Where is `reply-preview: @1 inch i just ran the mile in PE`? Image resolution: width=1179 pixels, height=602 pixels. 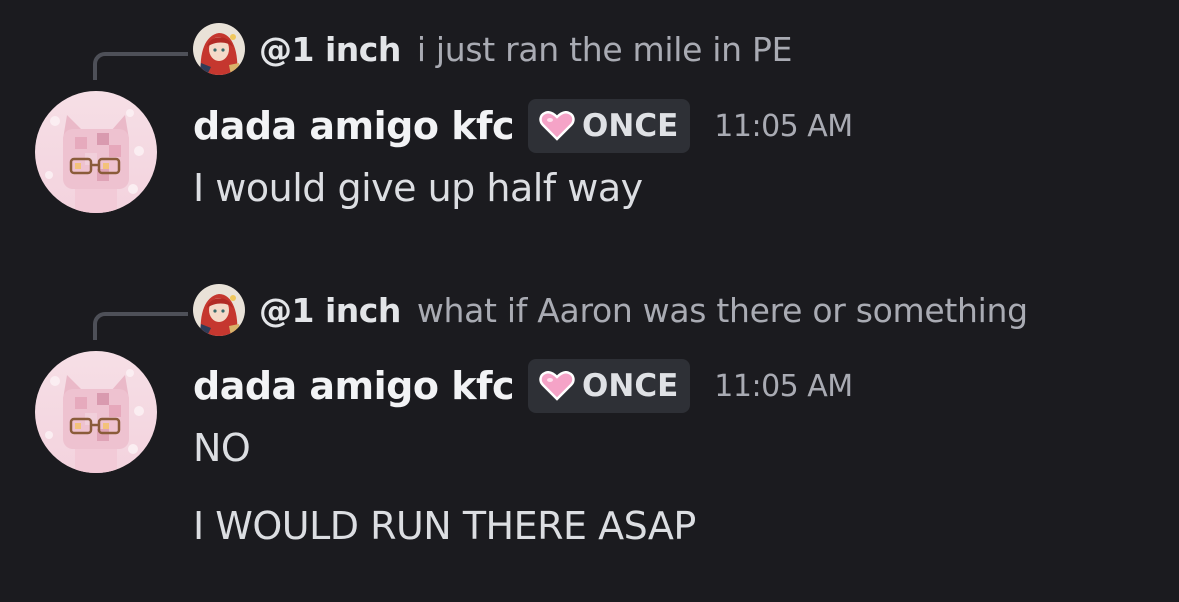
reply-preview: @1 inch i just ran the mile in PE is located at coordinates (492, 49).